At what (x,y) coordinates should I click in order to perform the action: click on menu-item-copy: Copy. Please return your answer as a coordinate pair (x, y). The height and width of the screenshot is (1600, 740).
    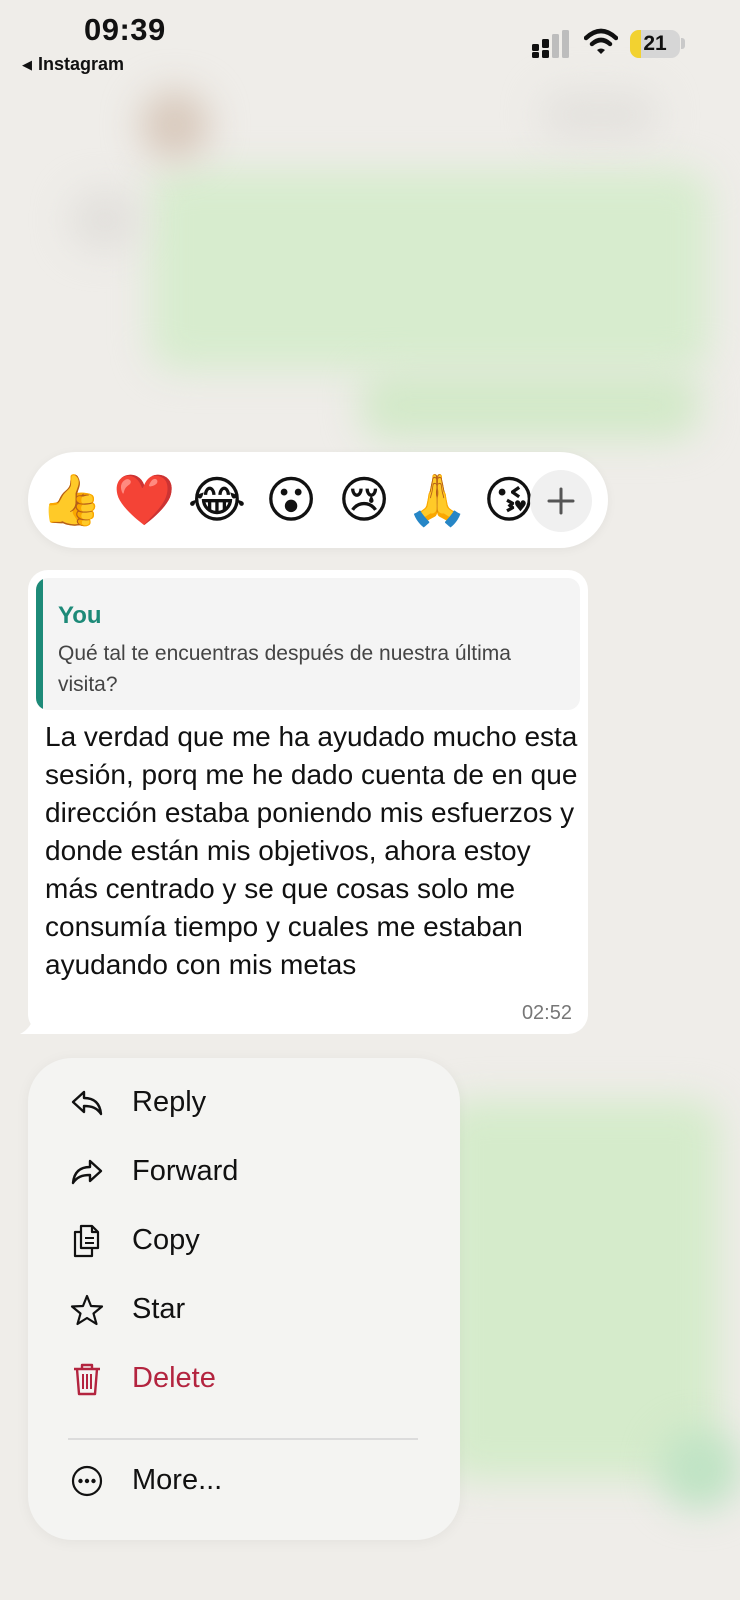
    Looking at the image, I should click on (244, 1241).